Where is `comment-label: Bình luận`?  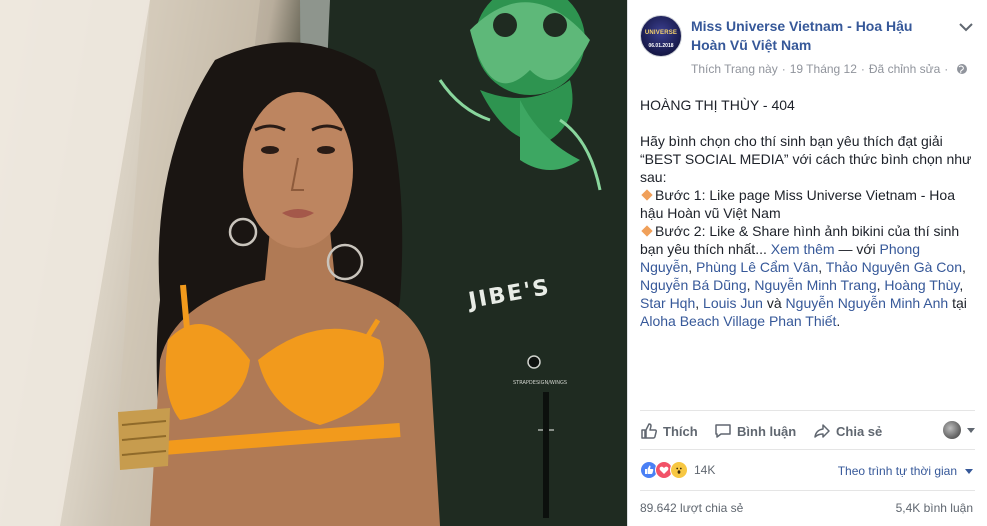
comment-label: Bình luận is located at coordinates (767, 431).